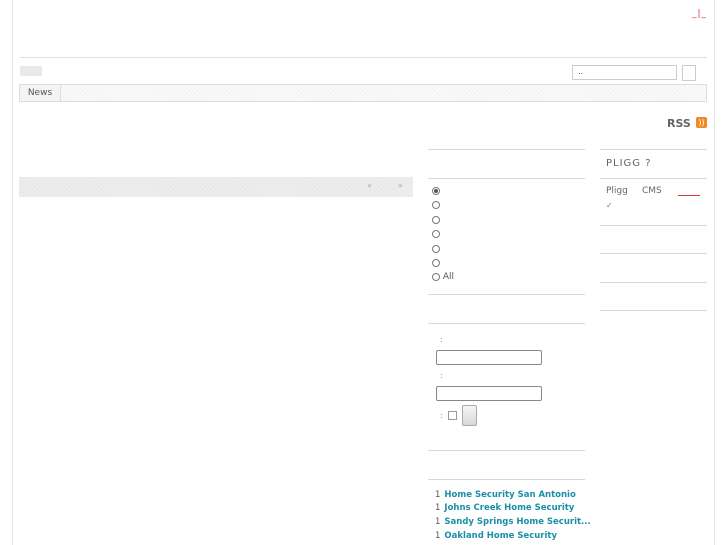  What do you see at coordinates (40, 93) in the screenshot?
I see `tab-news: News` at bounding box center [40, 93].